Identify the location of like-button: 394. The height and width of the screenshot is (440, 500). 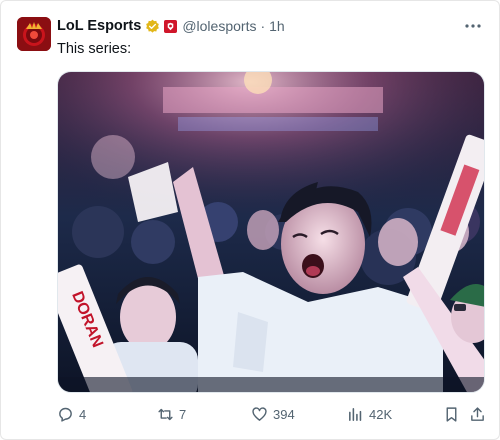
(273, 414).